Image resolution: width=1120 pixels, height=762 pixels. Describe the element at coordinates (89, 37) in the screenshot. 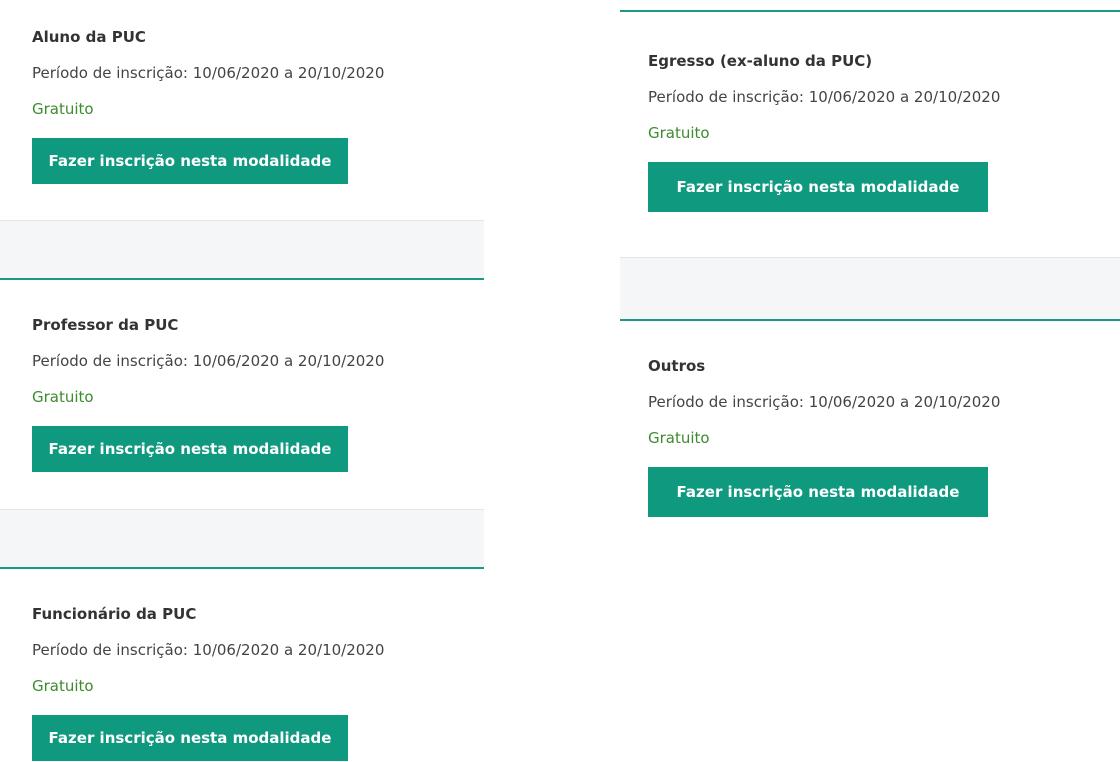

I see `modality-title: Aluno da PUC` at that location.